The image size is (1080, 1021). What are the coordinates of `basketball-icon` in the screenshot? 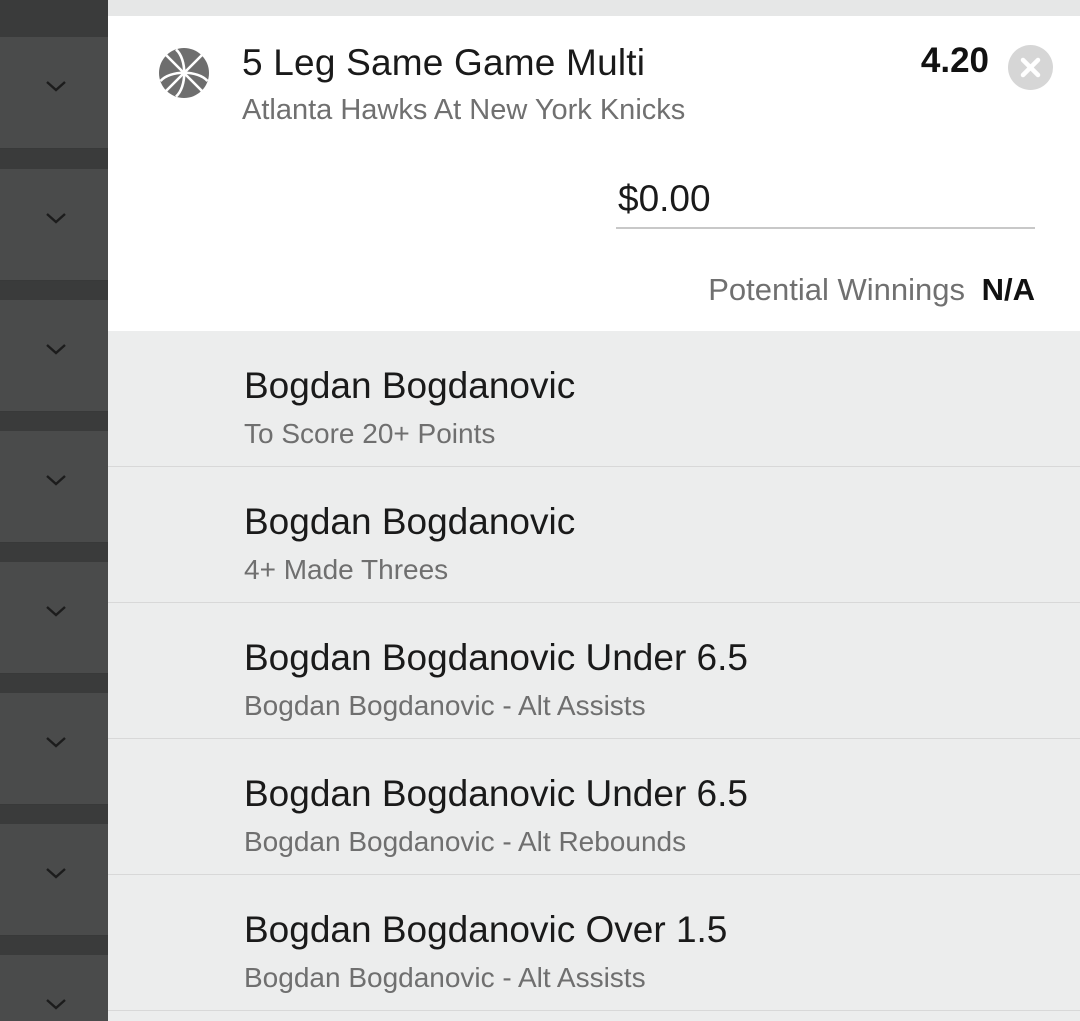 It's located at (184, 73).